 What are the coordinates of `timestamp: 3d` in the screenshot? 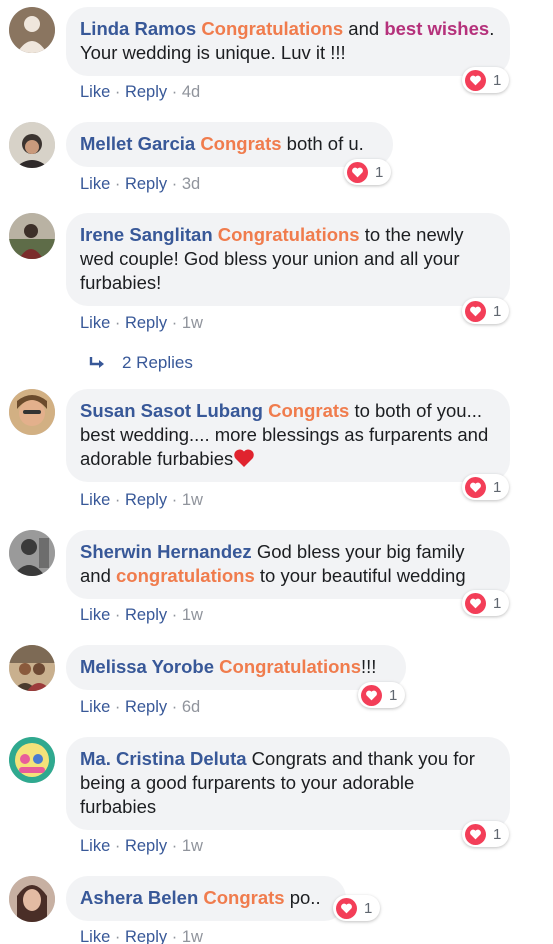 It's located at (191, 184).